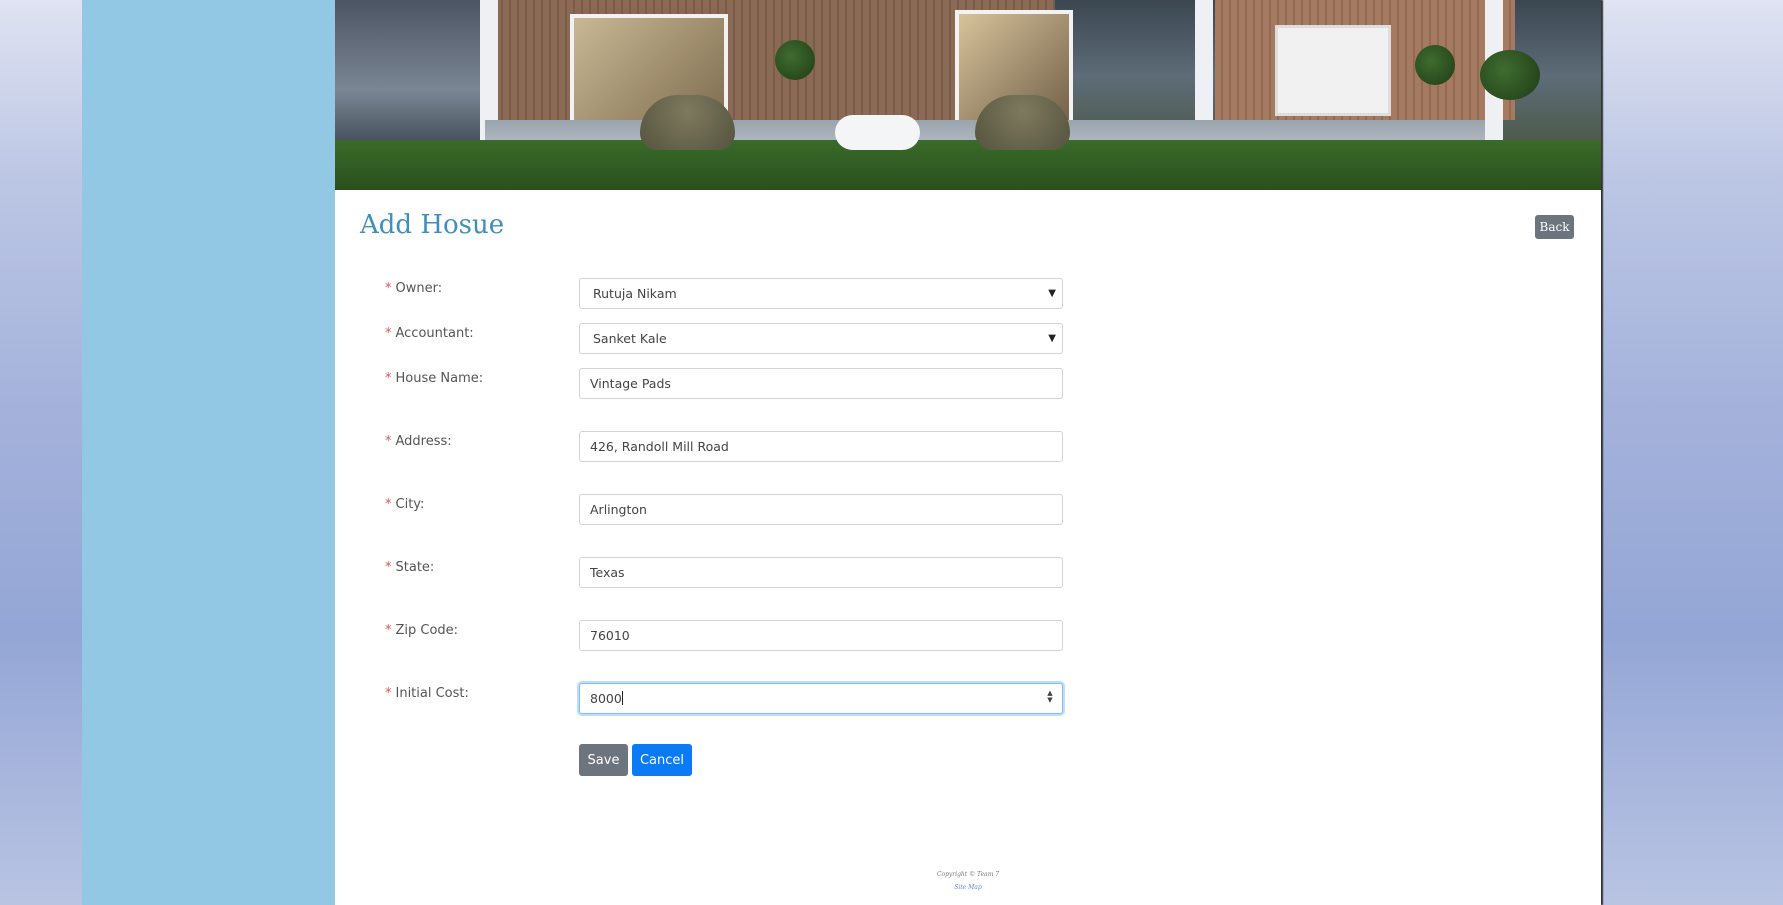 The width and height of the screenshot is (1783, 905). I want to click on site-map-link: Site Map, so click(968, 887).